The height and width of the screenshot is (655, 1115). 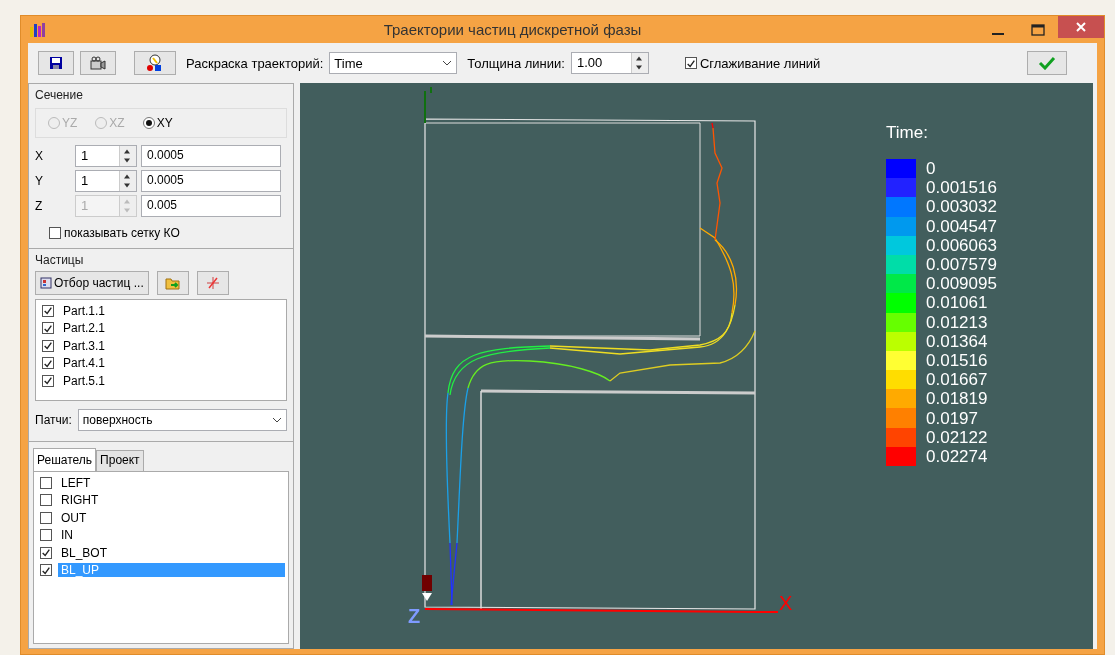 What do you see at coordinates (961, 207) in the screenshot?
I see `legend-value: 0.003032` at bounding box center [961, 207].